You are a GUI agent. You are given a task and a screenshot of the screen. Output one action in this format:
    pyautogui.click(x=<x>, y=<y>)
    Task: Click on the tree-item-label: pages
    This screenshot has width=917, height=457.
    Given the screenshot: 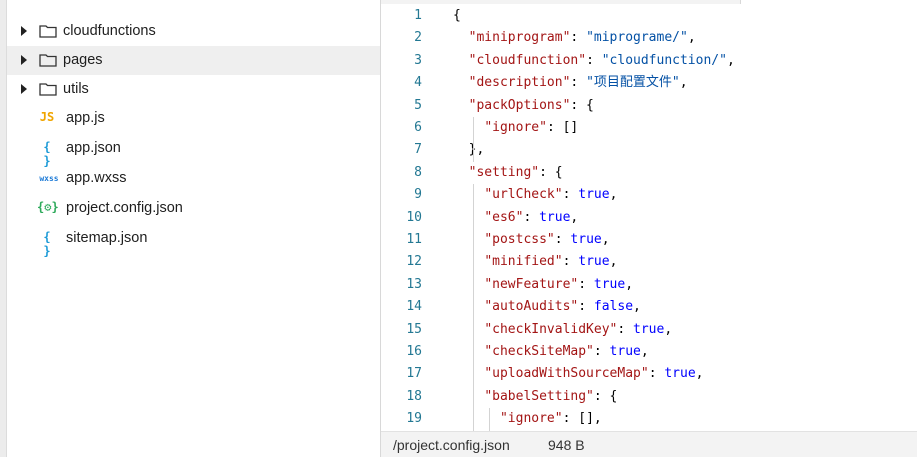 What is the action you would take?
    pyautogui.click(x=83, y=60)
    